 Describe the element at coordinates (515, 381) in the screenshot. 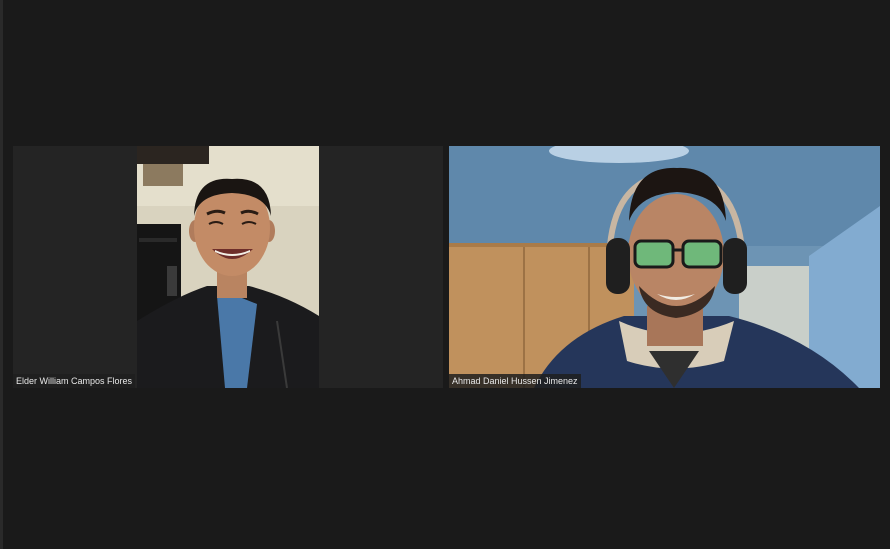

I see `participant-name-2: Ahmad Daniel Hussen Jimenez` at that location.